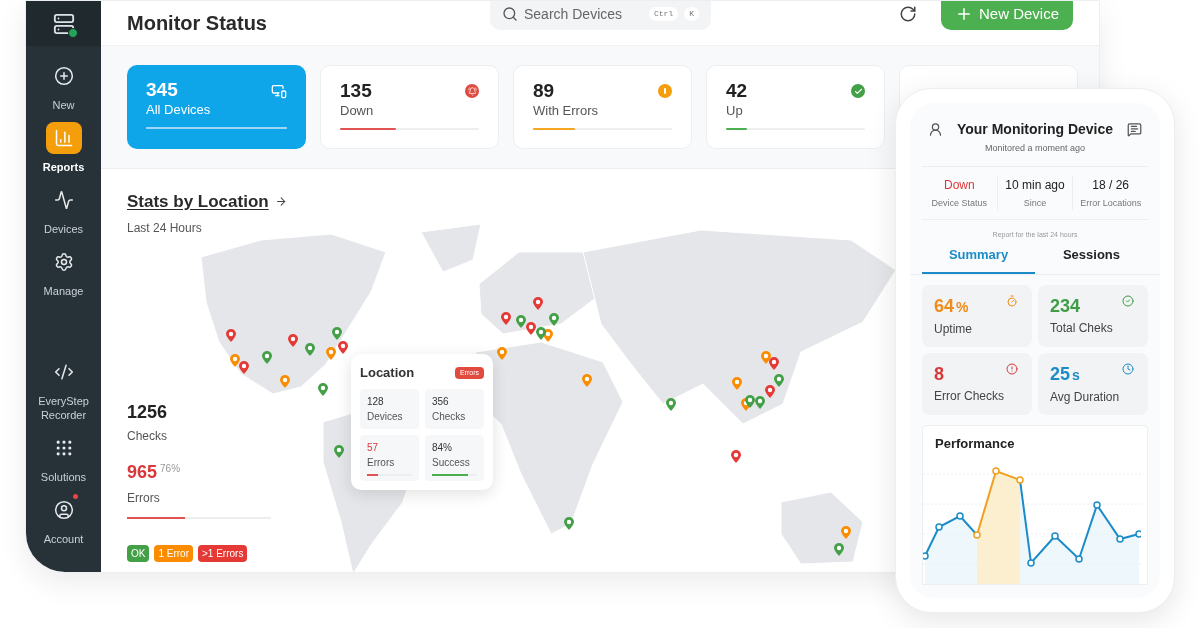 The height and width of the screenshot is (628, 1200). Describe the element at coordinates (602, 107) in the screenshot. I see `status-card: 89 With Errors` at that location.